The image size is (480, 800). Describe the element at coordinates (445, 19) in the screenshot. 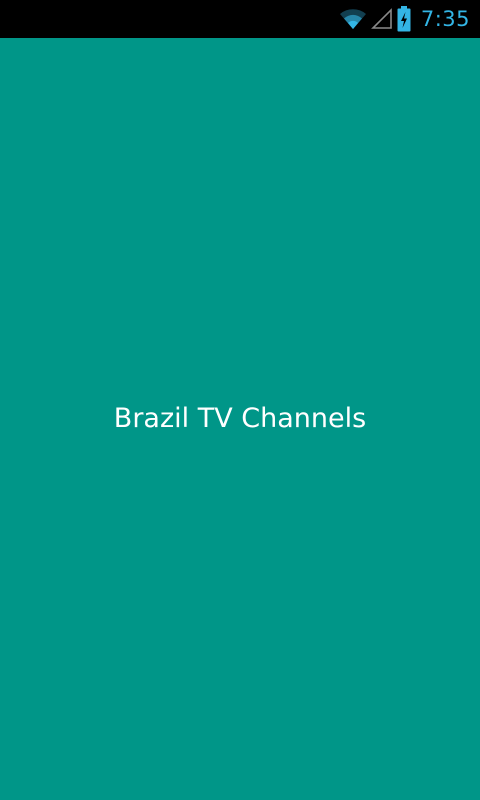

I see `status-clock: 7:35` at that location.